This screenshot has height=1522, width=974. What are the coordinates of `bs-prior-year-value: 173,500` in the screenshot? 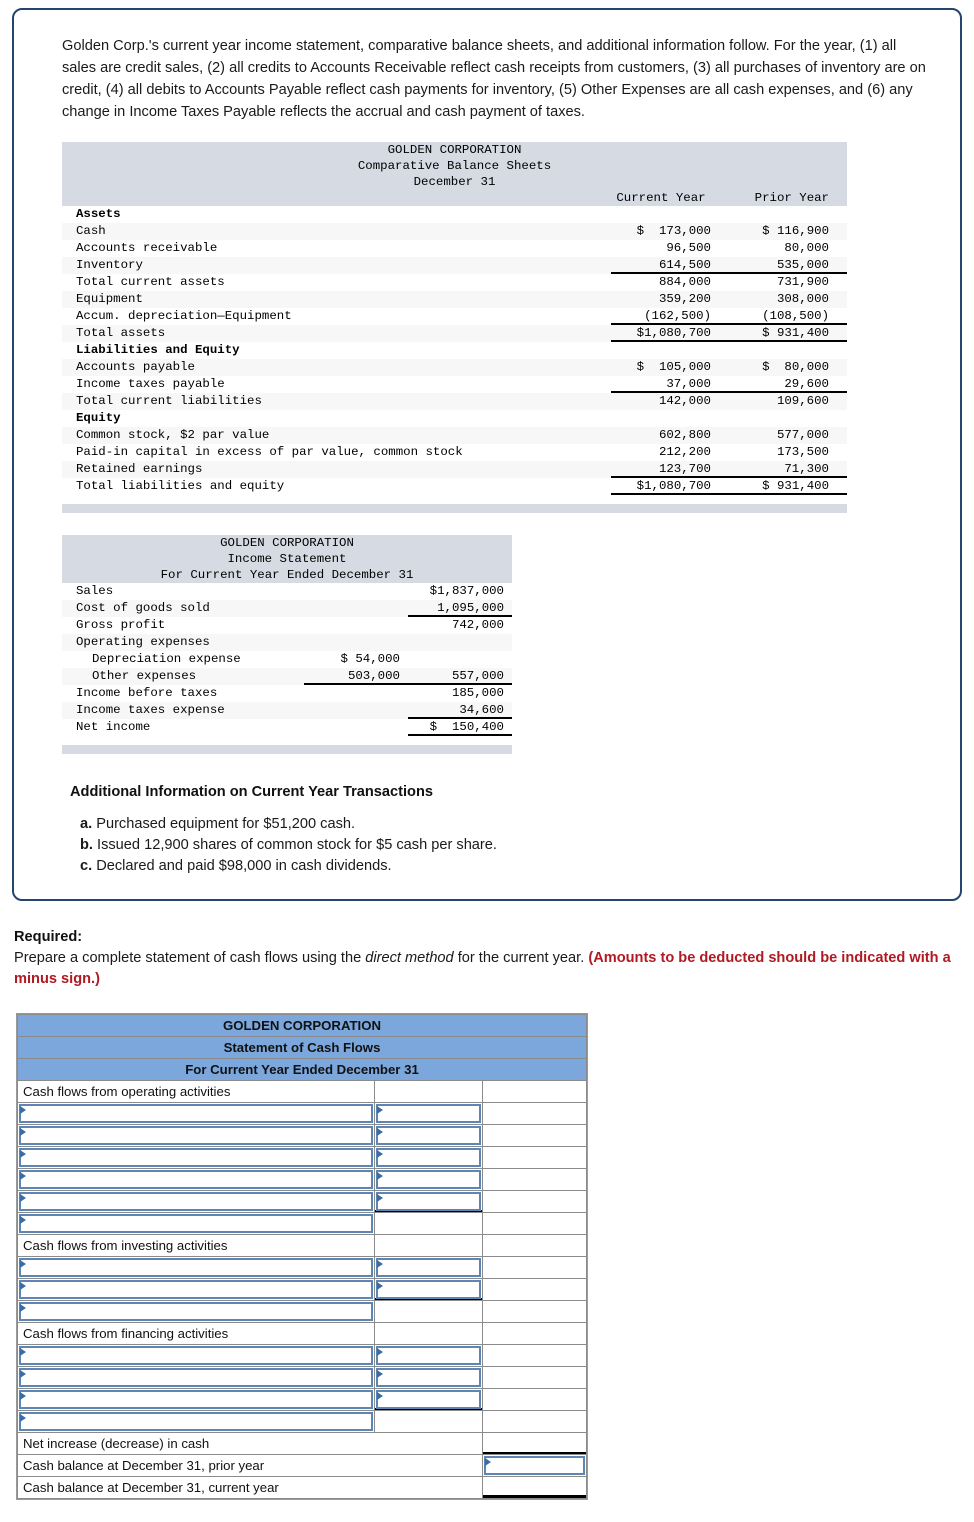 It's located at (802, 452).